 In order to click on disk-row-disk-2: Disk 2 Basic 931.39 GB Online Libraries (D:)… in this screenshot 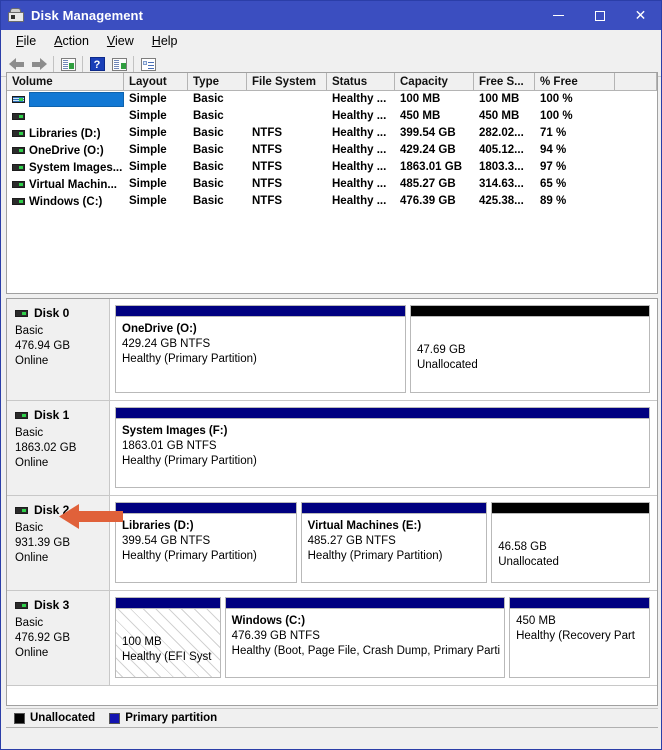, I will do `click(332, 543)`.